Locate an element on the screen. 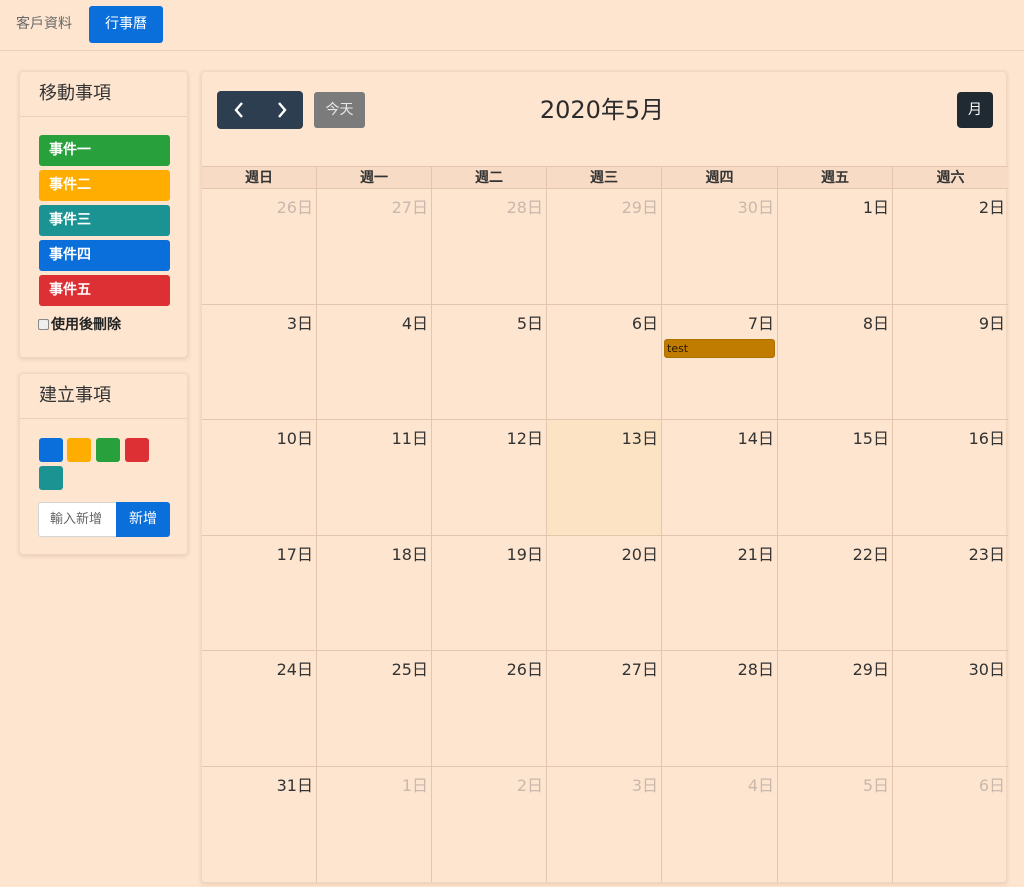 Image resolution: width=1024 pixels, height=887 pixels. calendar-event: test is located at coordinates (719, 348).